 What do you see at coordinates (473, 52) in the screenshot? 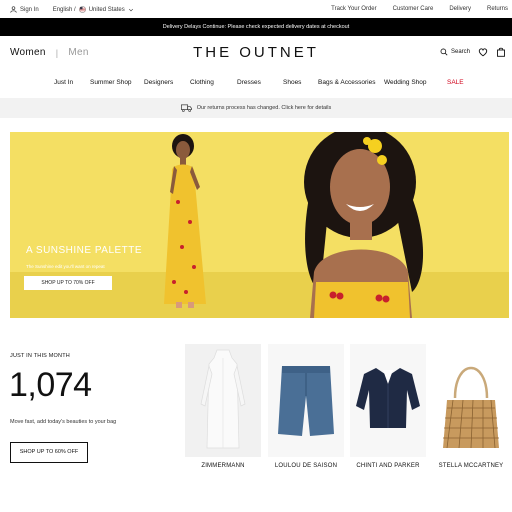
I see `header-actions: Search` at bounding box center [473, 52].